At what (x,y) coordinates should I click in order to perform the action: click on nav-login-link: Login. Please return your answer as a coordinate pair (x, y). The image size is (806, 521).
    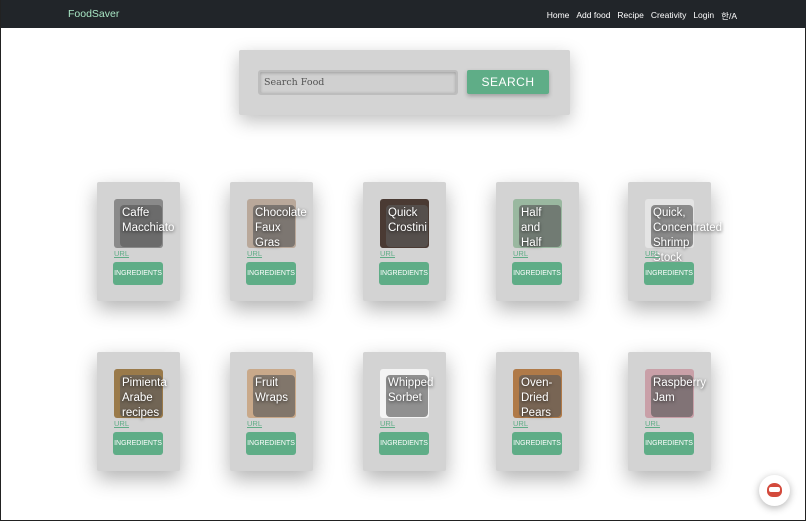
    Looking at the image, I should click on (703, 16).